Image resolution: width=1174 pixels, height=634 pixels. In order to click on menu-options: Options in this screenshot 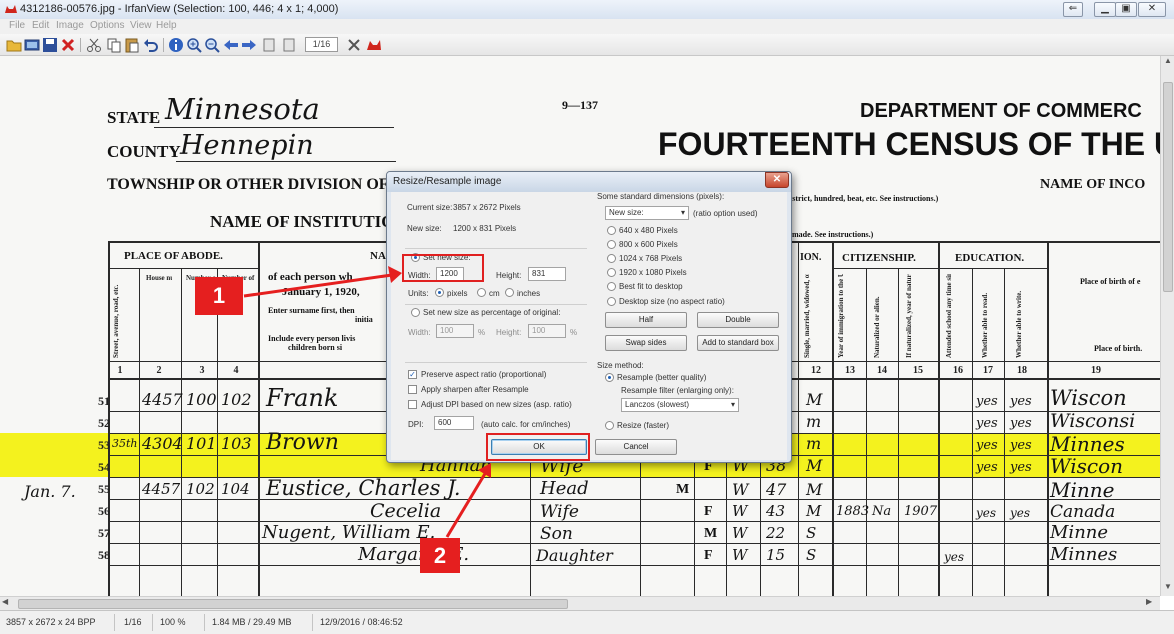, I will do `click(107, 25)`.